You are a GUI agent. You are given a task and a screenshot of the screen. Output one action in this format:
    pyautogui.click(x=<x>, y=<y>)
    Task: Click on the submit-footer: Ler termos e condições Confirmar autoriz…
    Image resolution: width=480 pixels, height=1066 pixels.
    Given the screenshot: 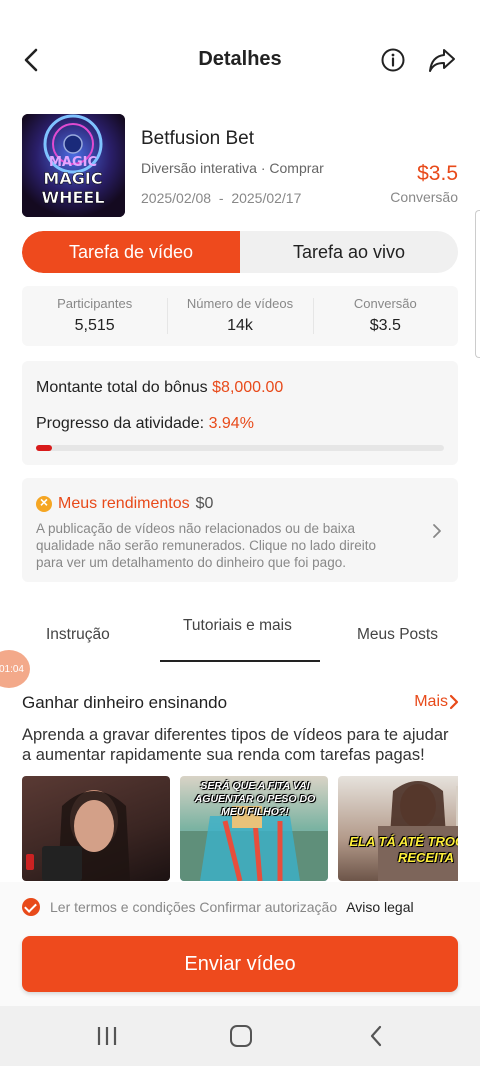 What is the action you would take?
    pyautogui.click(x=240, y=944)
    